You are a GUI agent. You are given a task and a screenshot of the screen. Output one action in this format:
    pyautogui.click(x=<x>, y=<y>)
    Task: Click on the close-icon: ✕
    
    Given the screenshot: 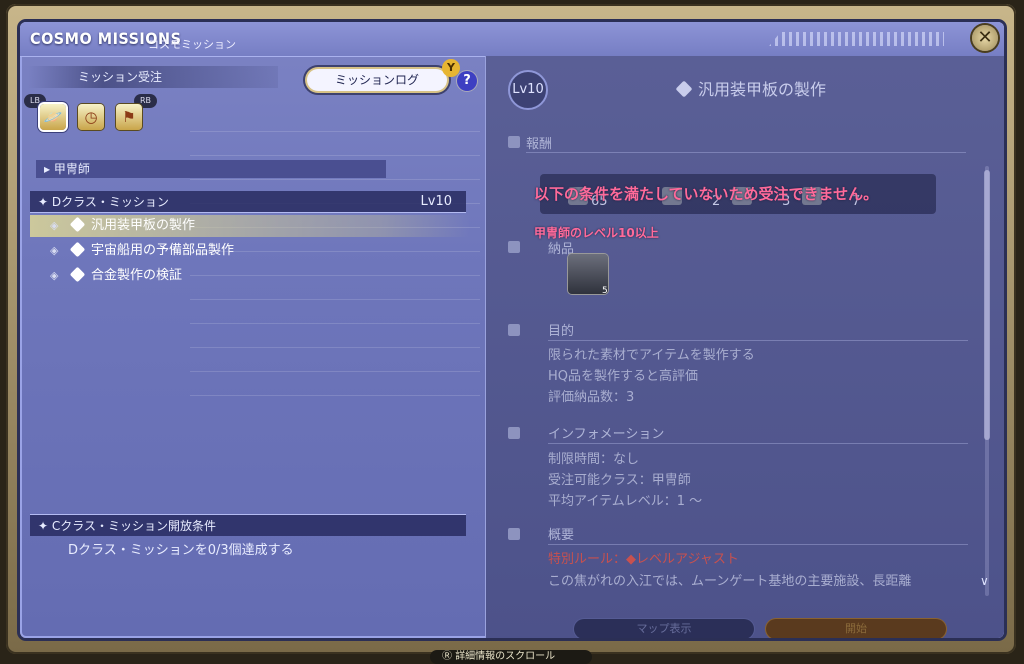 What is the action you would take?
    pyautogui.click(x=985, y=38)
    